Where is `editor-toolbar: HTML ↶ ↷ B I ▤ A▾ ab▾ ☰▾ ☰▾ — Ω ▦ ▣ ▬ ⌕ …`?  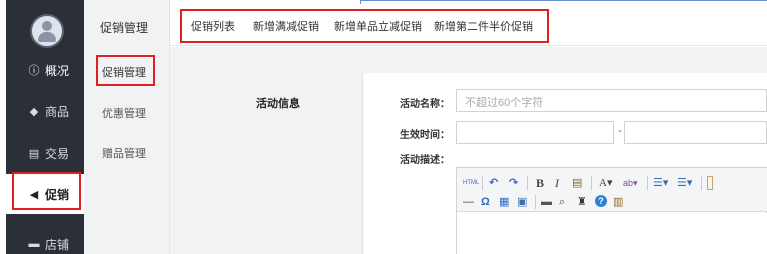
editor-toolbar: HTML ↶ ↷ B I ▤ A▾ ab▾ ☰▾ ☰▾ — Ω ▦ ▣ ▬ ⌕ … is located at coordinates (612, 190).